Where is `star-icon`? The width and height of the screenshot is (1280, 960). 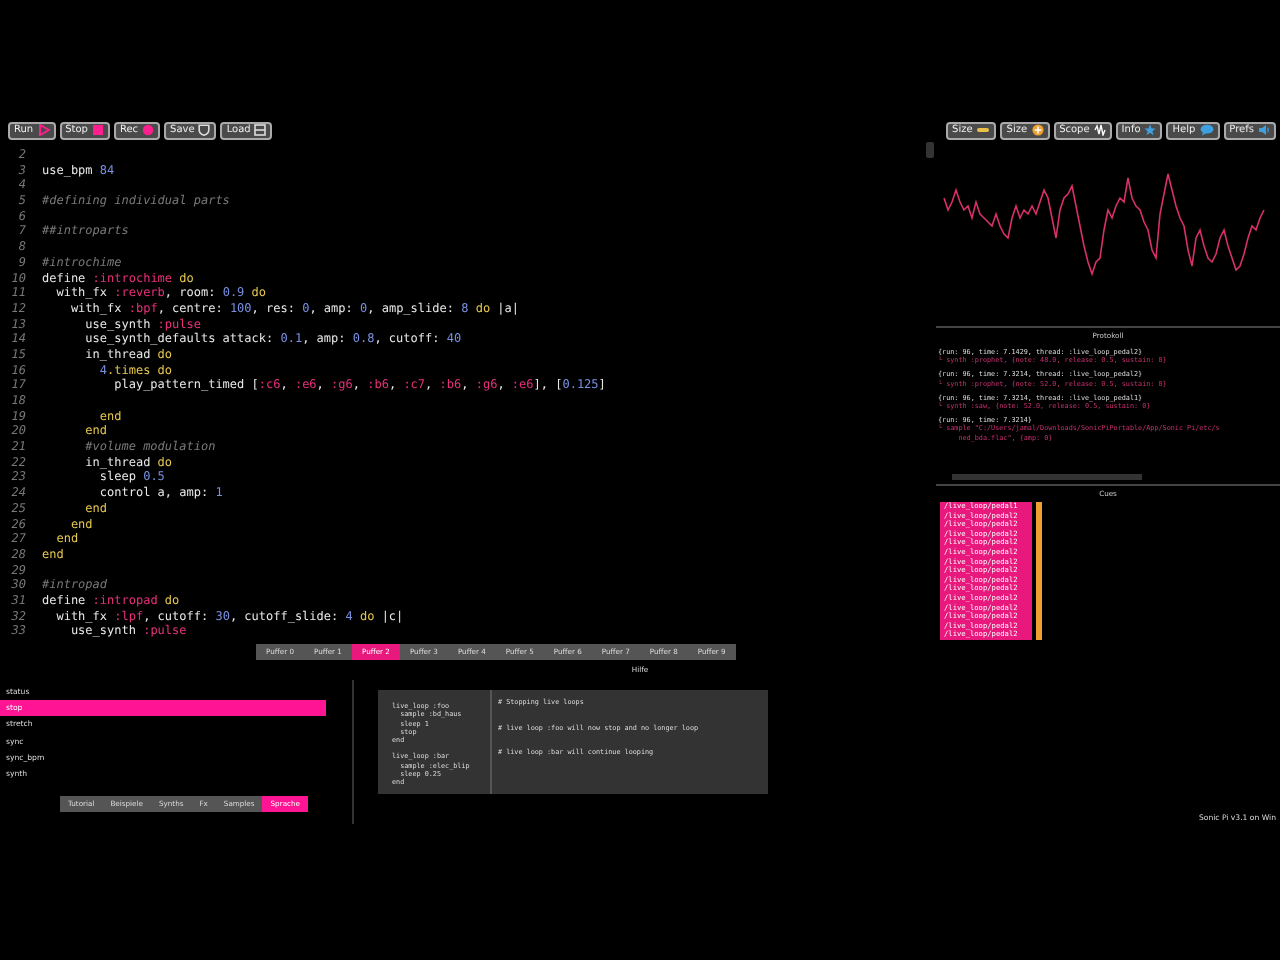
star-icon is located at coordinates (1150, 130).